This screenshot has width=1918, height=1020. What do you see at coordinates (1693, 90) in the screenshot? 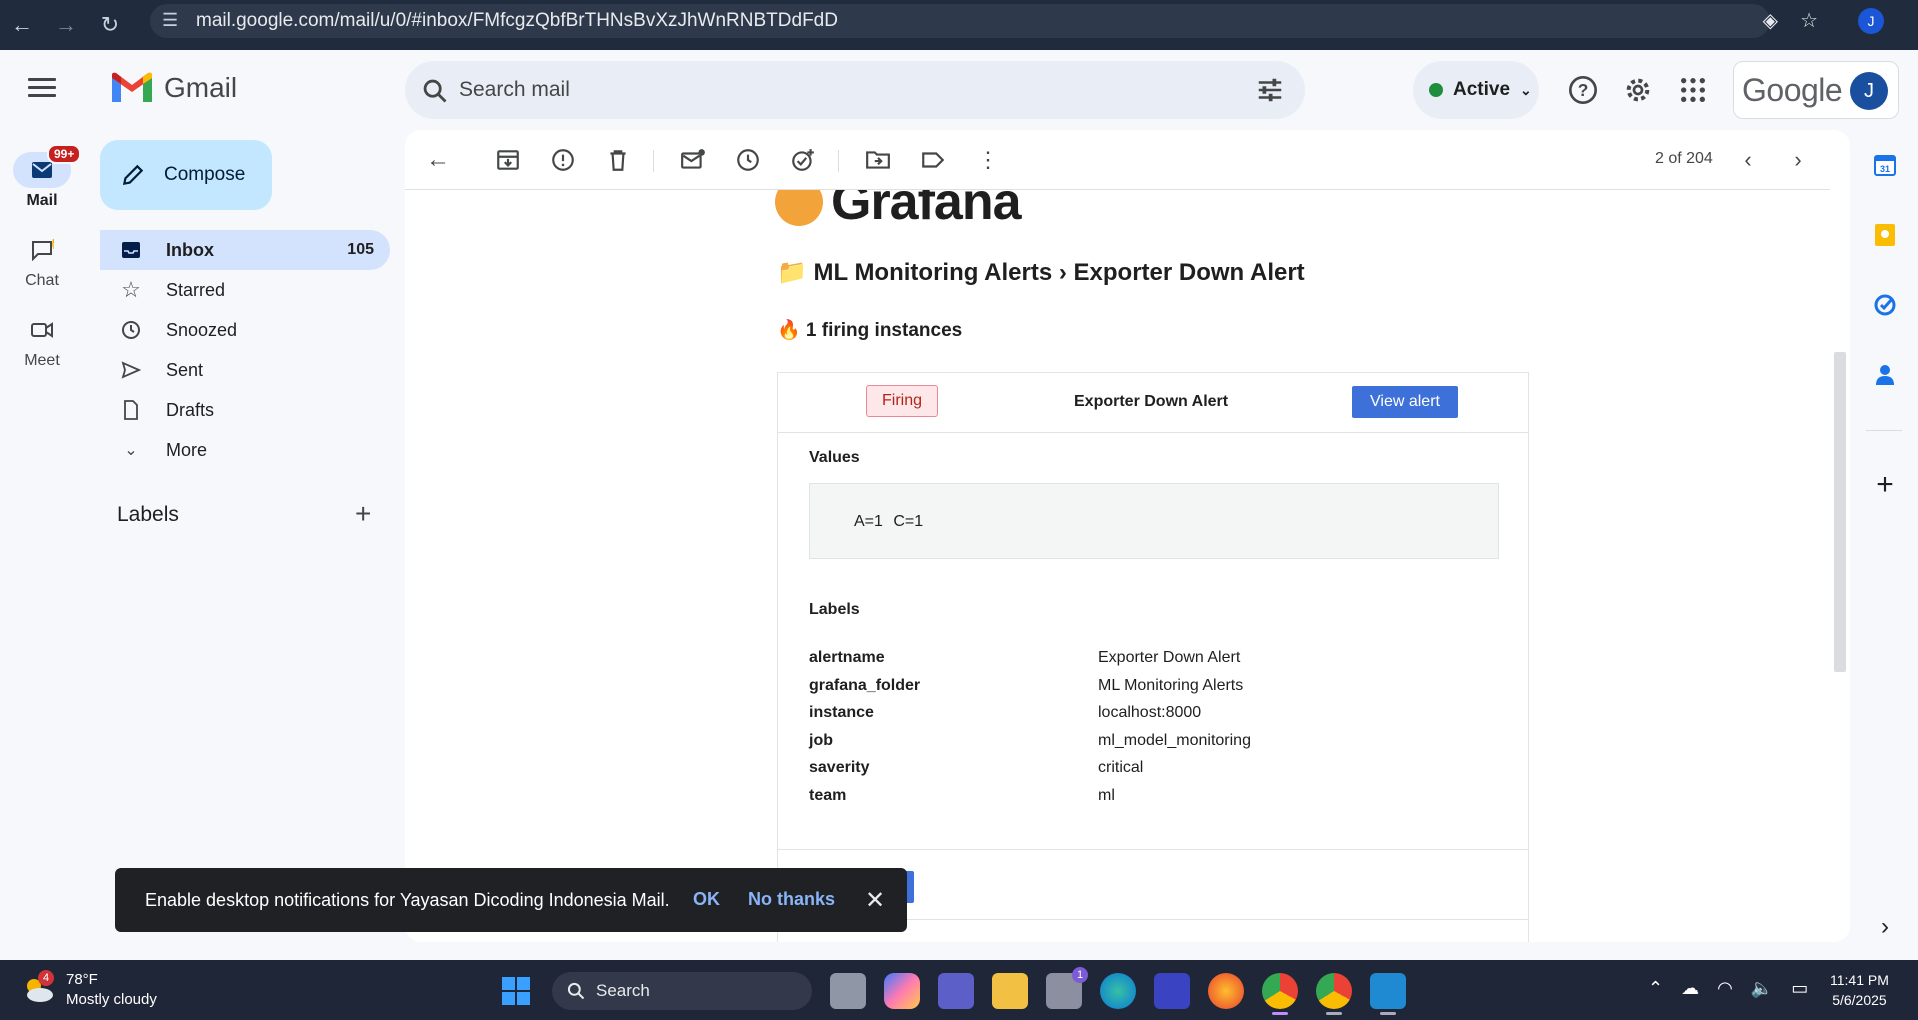
I see `apps-grid-icon` at bounding box center [1693, 90].